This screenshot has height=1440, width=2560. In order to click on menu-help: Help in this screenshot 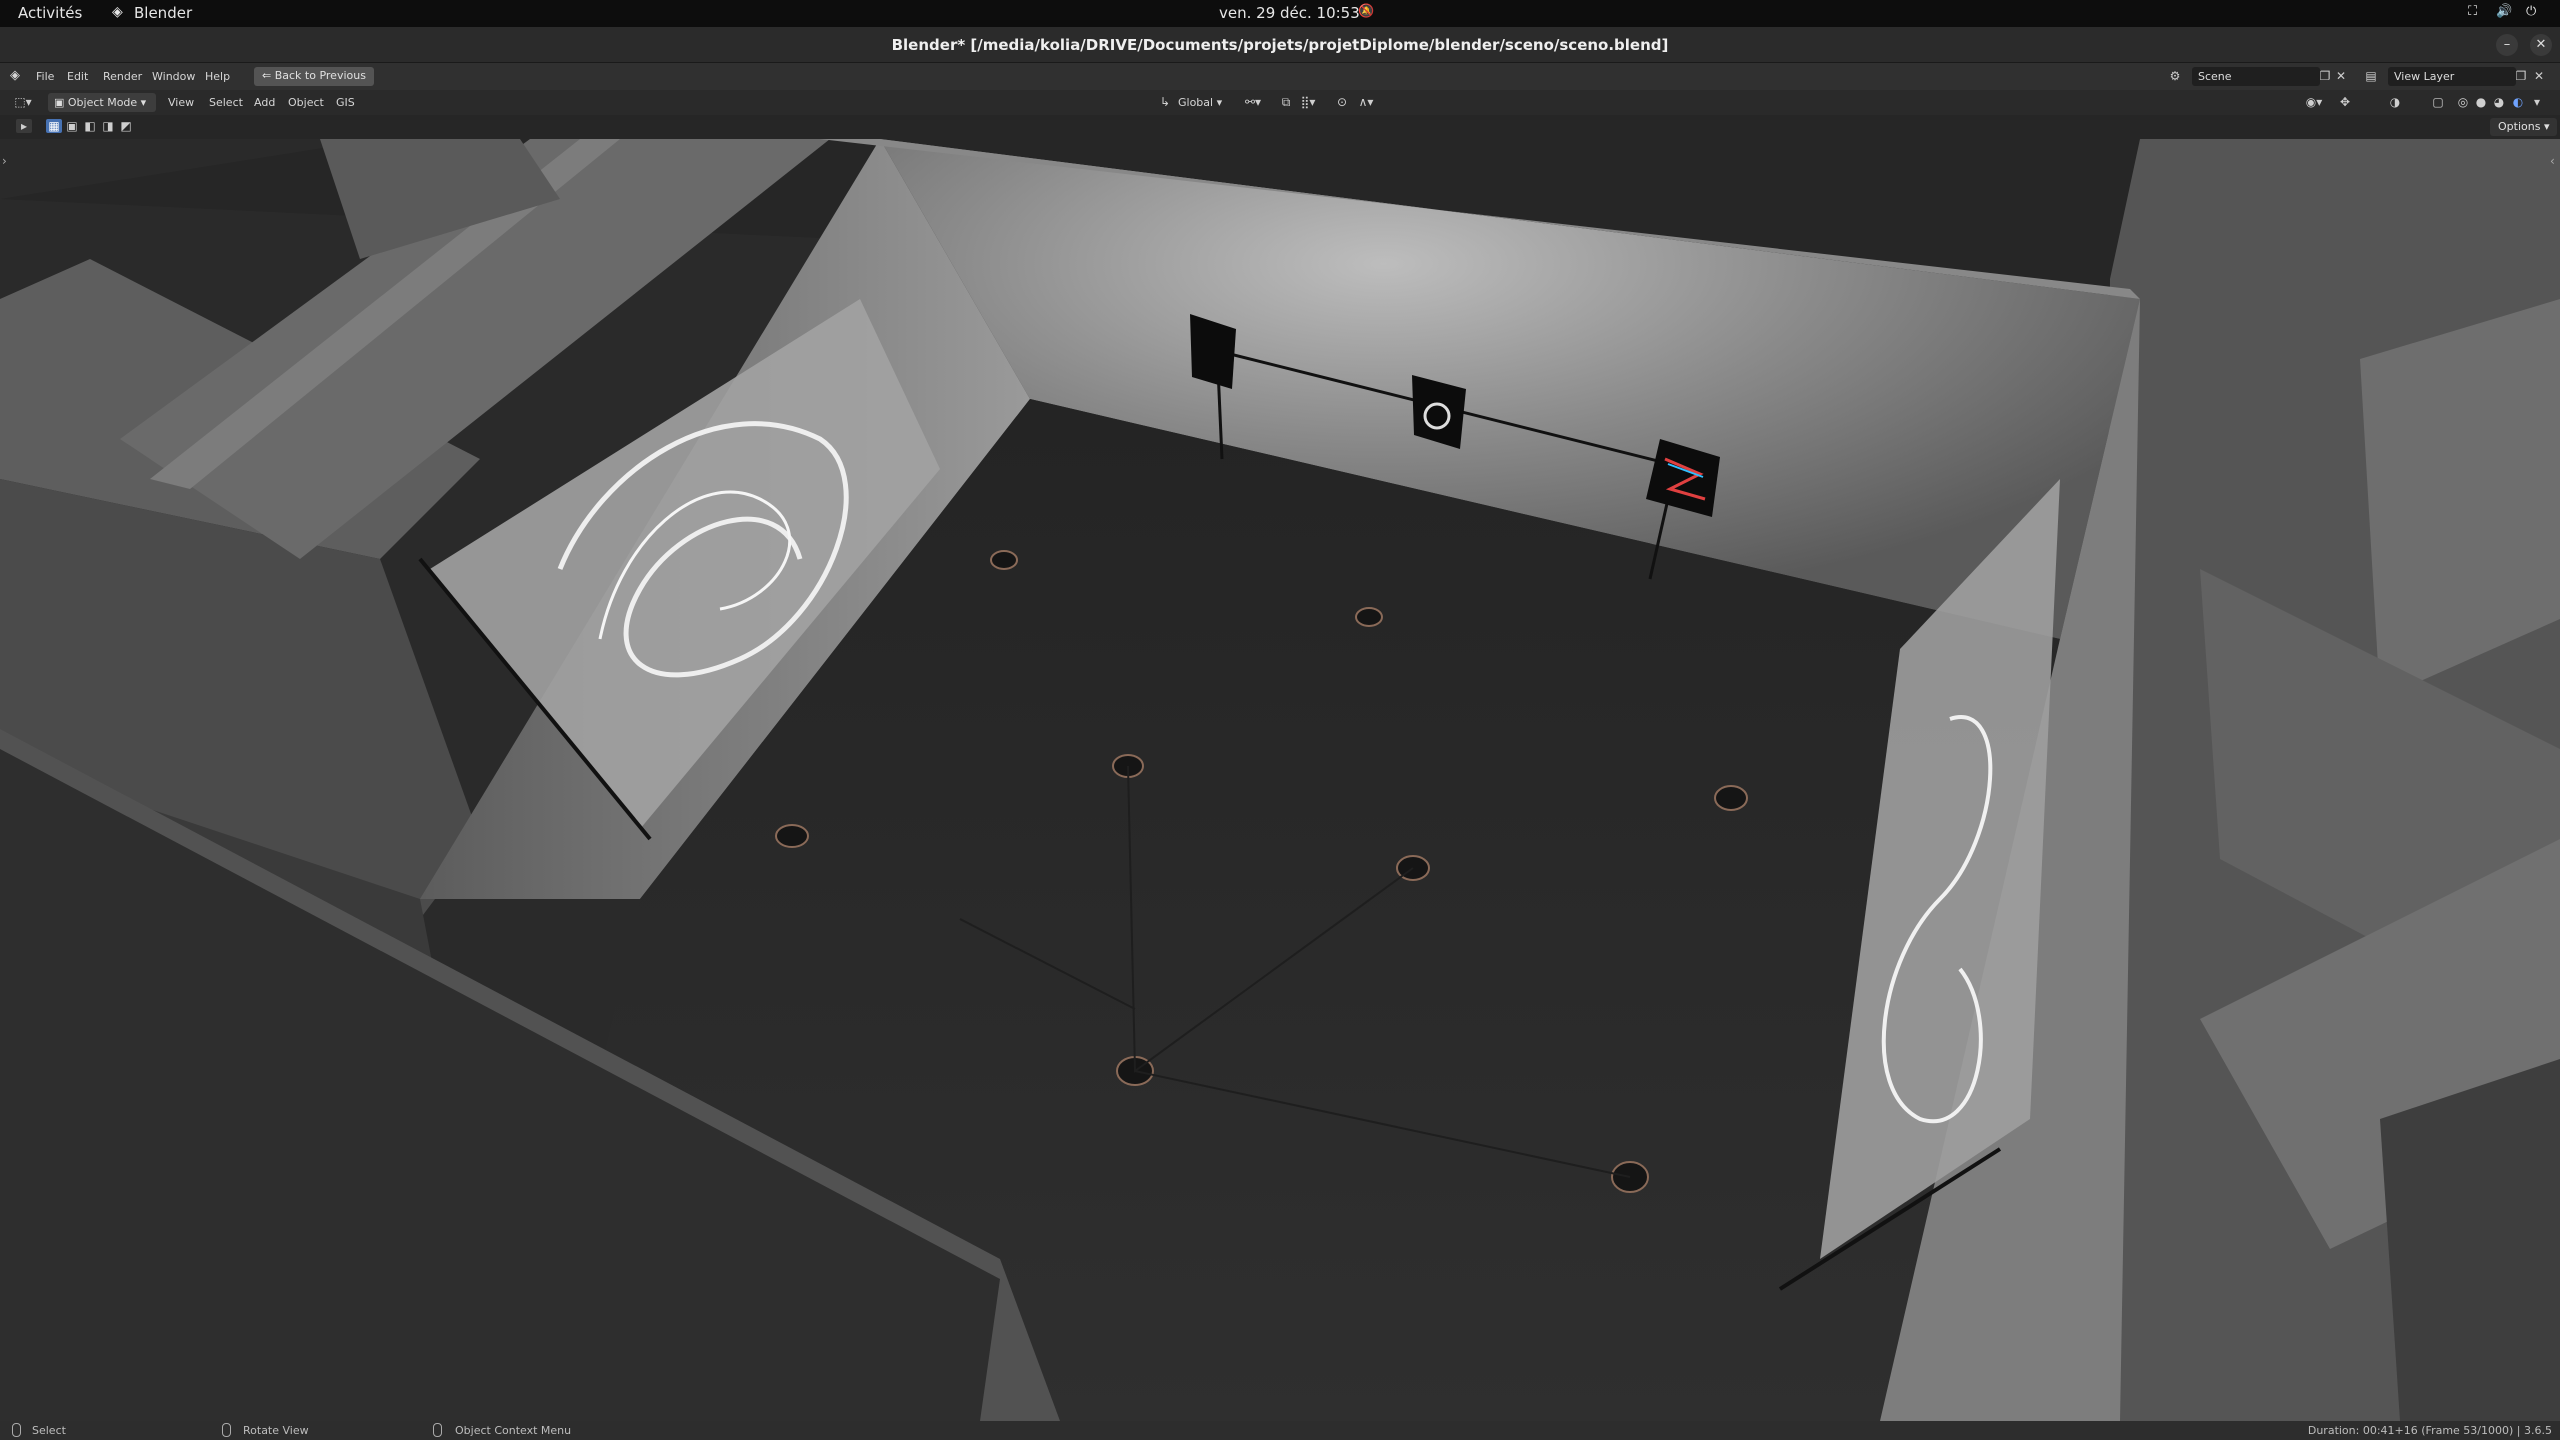, I will do `click(217, 76)`.